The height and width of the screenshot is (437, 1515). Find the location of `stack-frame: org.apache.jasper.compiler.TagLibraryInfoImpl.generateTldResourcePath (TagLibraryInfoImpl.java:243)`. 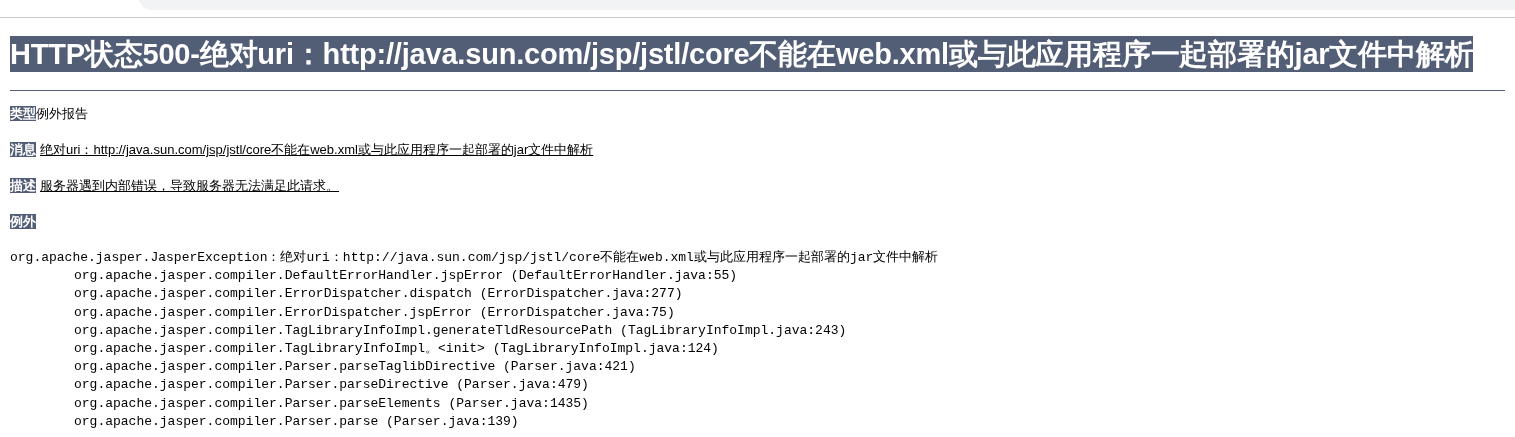

stack-frame: org.apache.jasper.compiler.TagLibraryInfoImpl.generateTldResourcePath (TagLibraryInfoImpl.java:243) is located at coordinates (757, 330).